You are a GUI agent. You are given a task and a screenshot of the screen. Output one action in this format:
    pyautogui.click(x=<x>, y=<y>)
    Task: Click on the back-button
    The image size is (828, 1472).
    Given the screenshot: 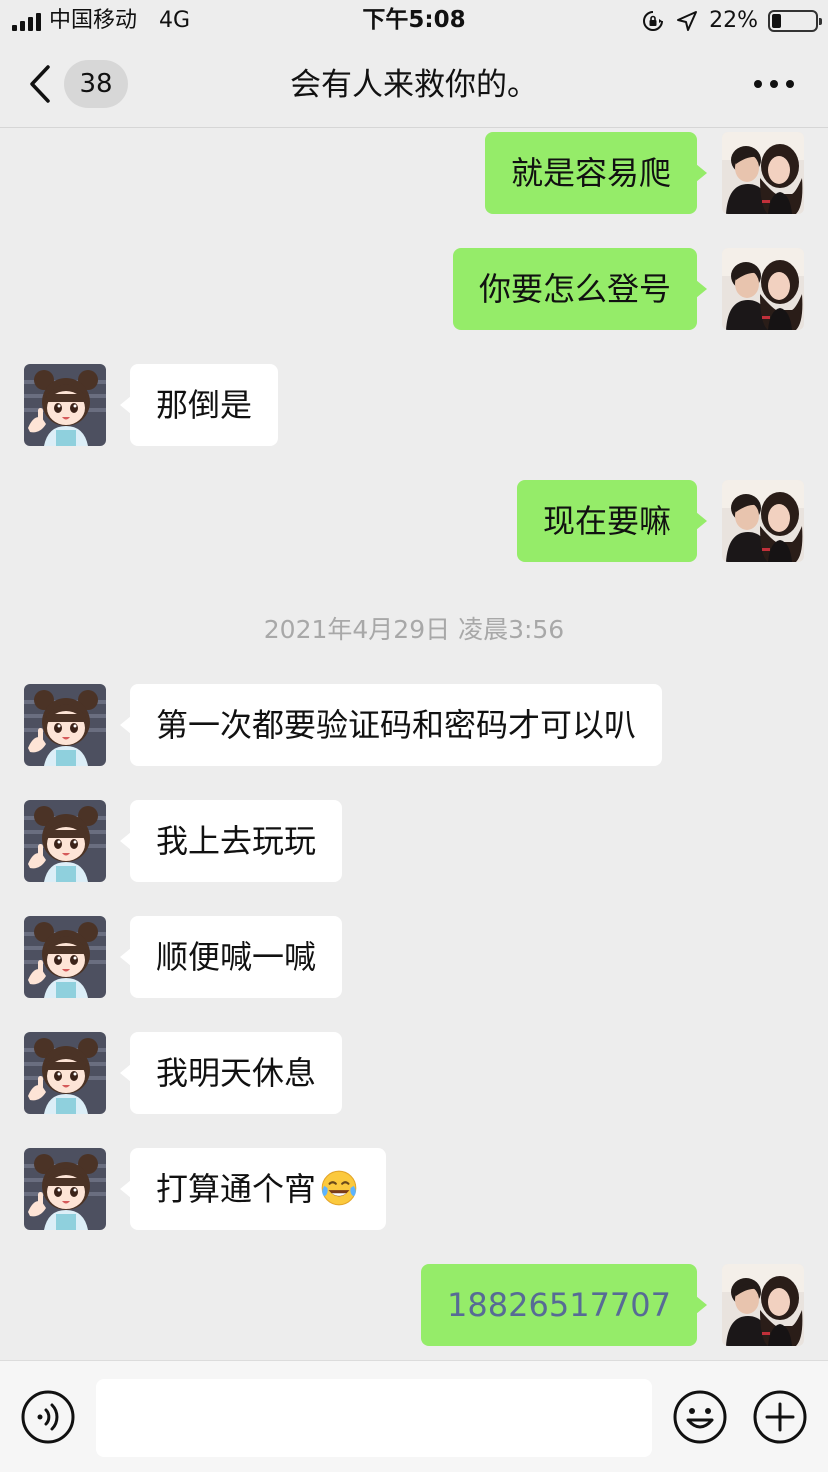 What is the action you would take?
    pyautogui.click(x=45, y=84)
    